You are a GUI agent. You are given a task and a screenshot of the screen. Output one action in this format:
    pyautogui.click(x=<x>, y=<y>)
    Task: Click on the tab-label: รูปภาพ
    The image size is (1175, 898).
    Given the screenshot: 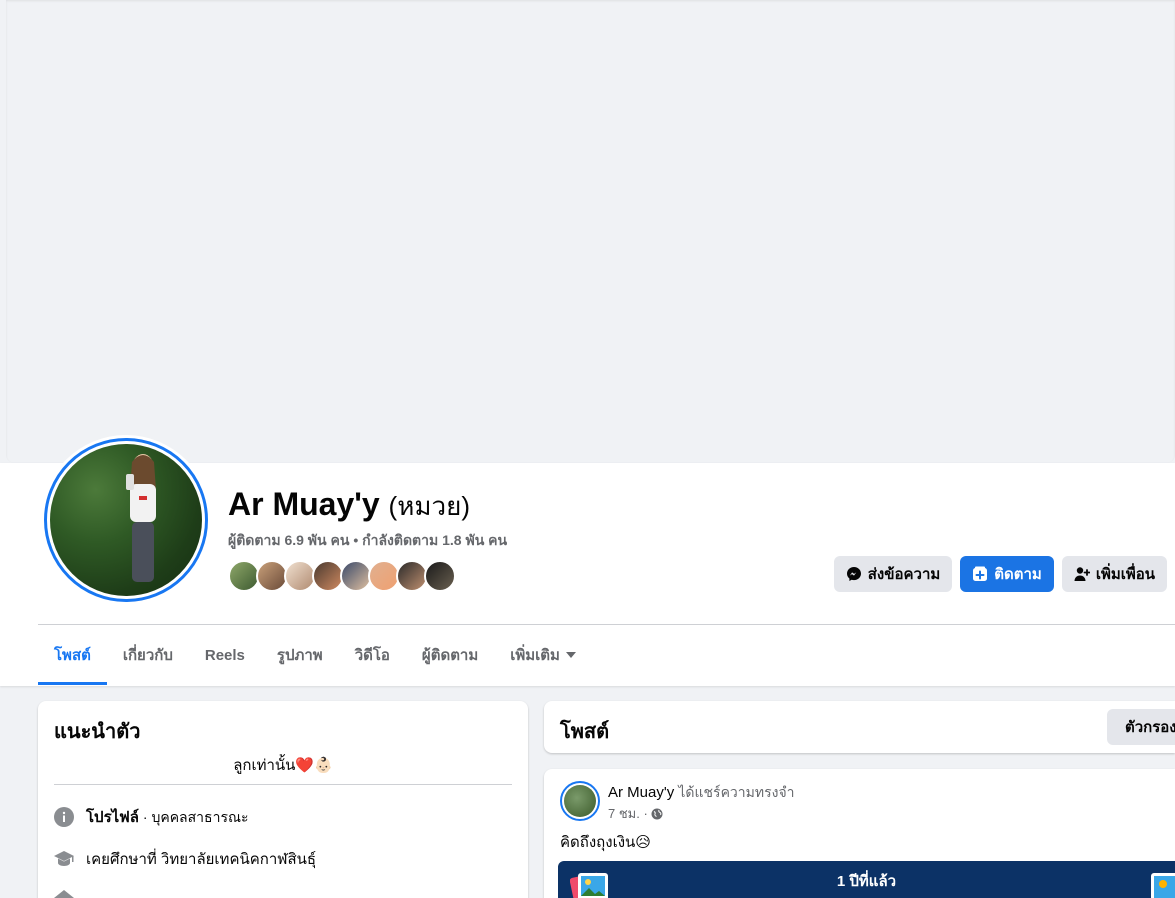 What is the action you would take?
    pyautogui.click(x=299, y=655)
    